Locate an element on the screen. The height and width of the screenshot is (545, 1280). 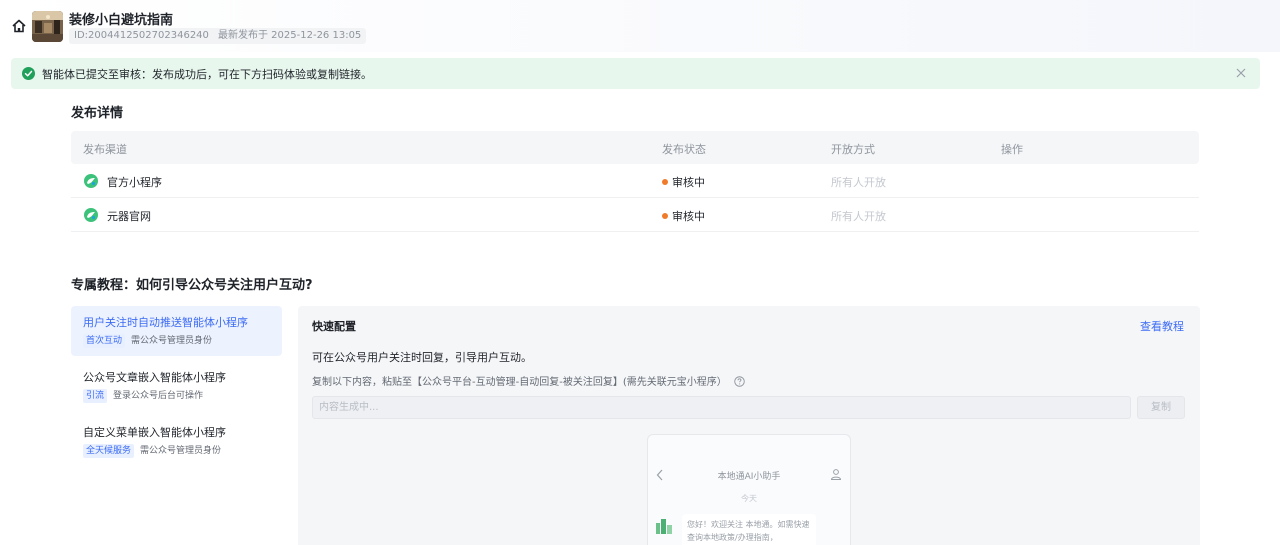
table-row: 官方小程序 审核中 所有人开放 is located at coordinates (635, 181).